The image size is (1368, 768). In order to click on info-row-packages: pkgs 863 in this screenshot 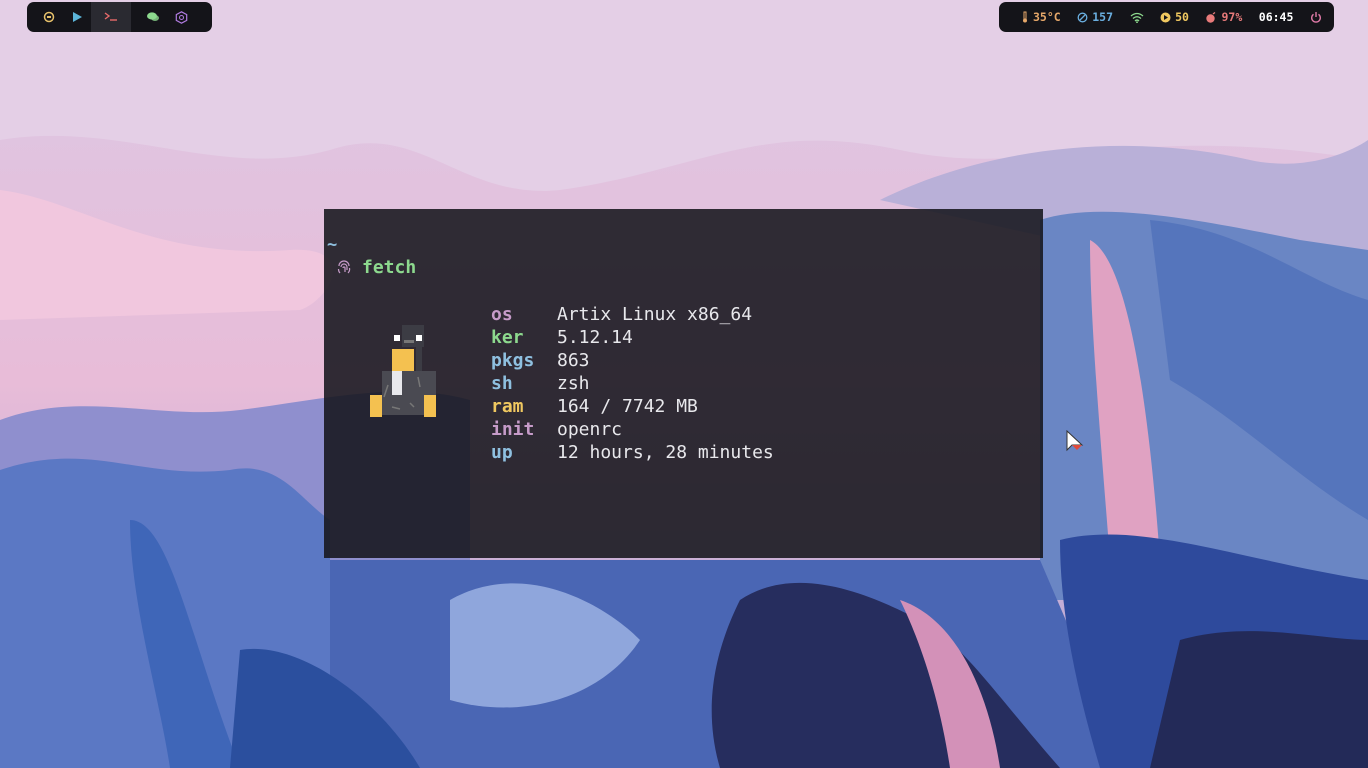, I will do `click(632, 360)`.